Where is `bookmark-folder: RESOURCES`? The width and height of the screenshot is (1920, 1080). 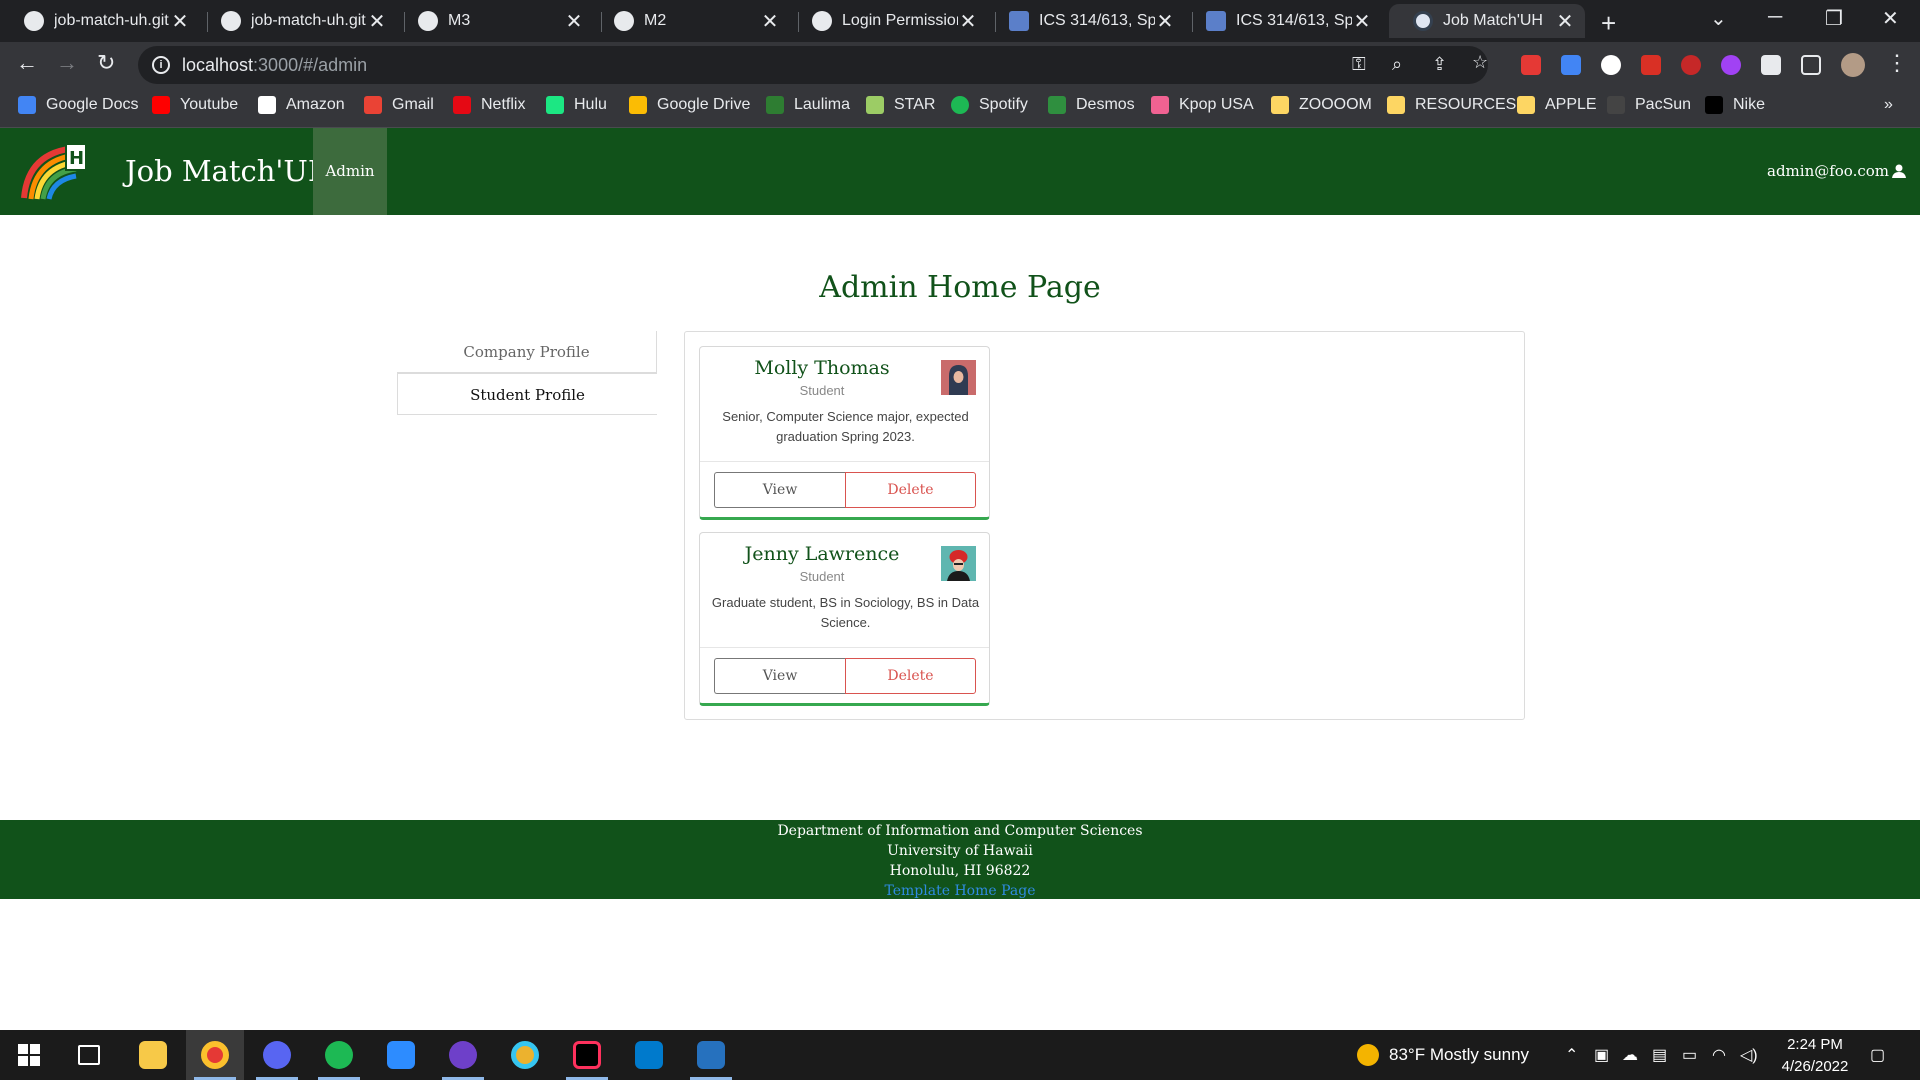 bookmark-folder: RESOURCES is located at coordinates (1451, 105).